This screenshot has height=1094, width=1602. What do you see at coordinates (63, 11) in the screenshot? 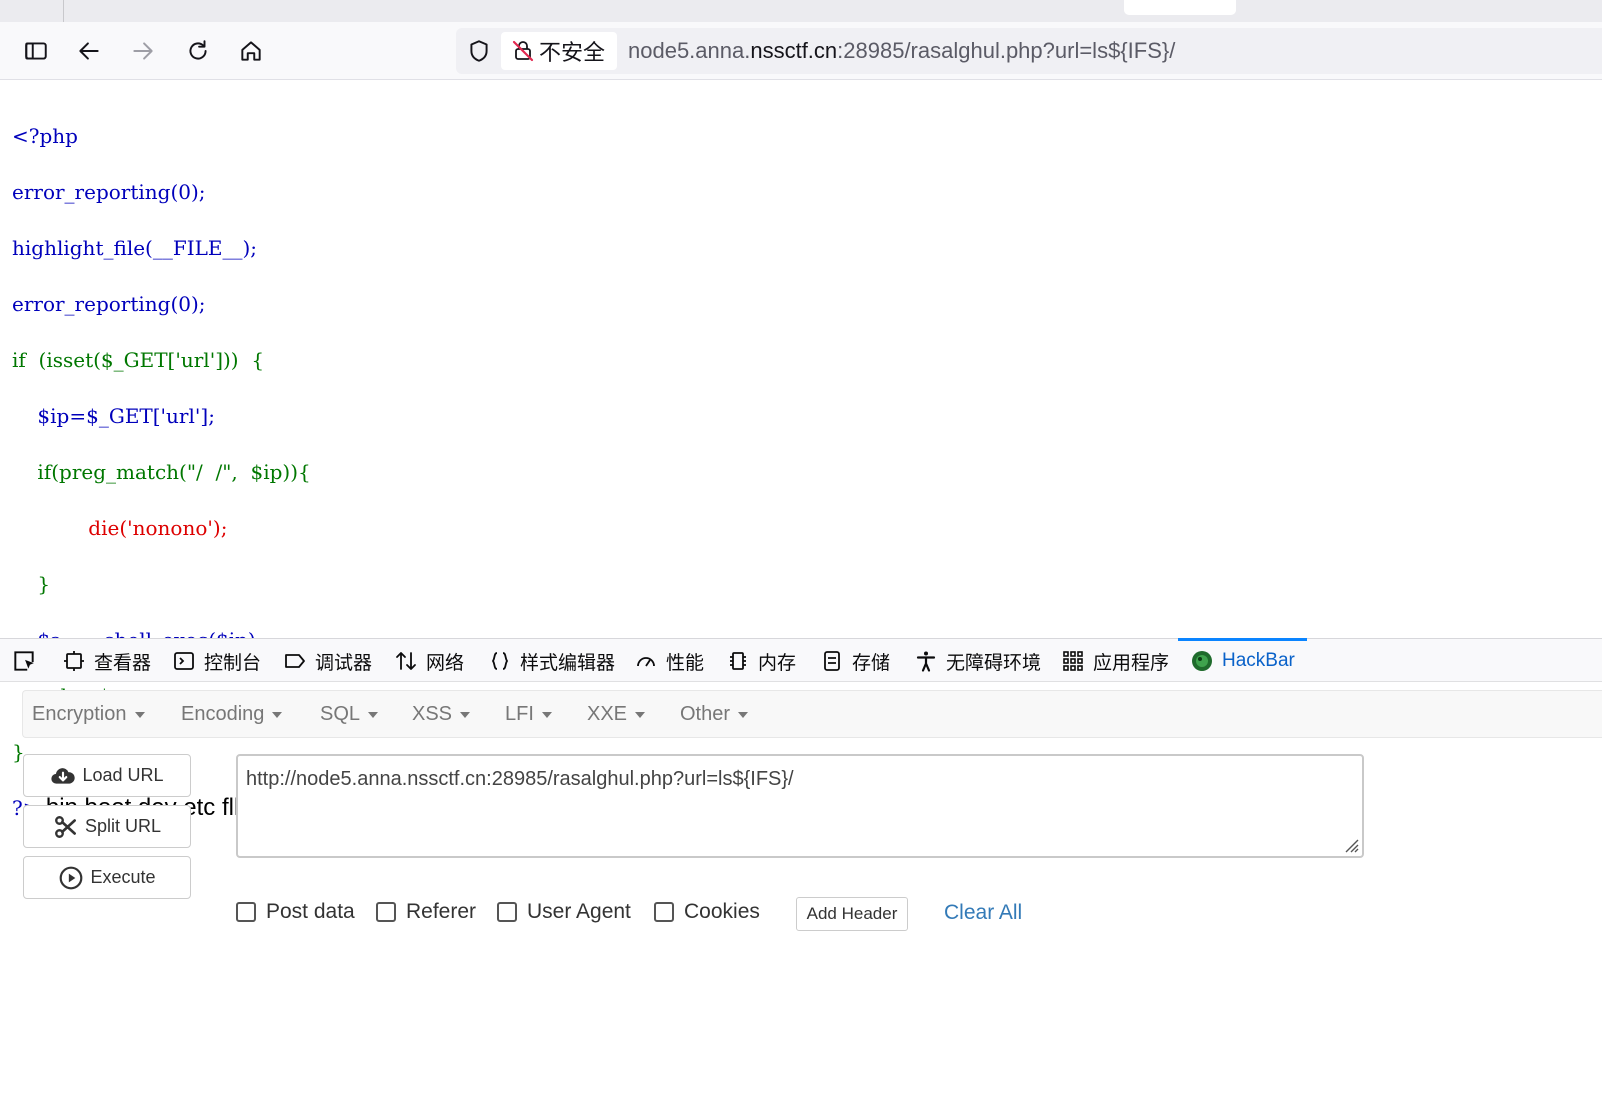
I see `tab-separator` at bounding box center [63, 11].